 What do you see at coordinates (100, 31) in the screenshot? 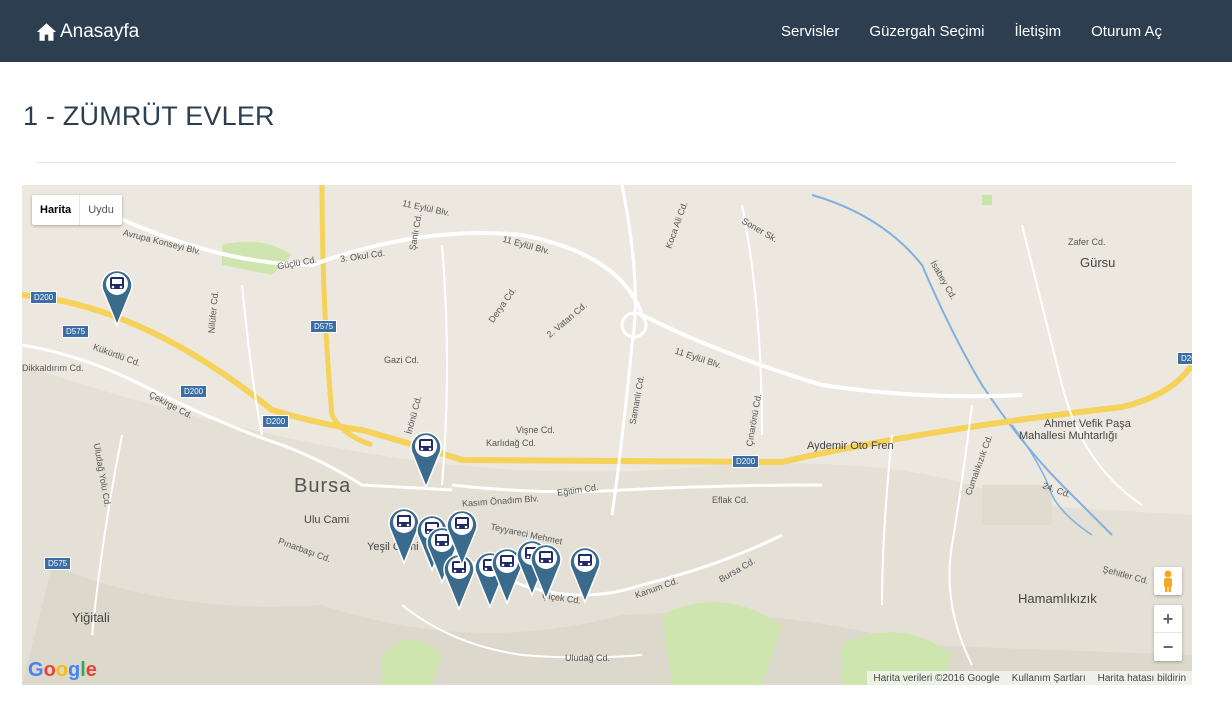
I see `brand-label: Anasayfa` at bounding box center [100, 31].